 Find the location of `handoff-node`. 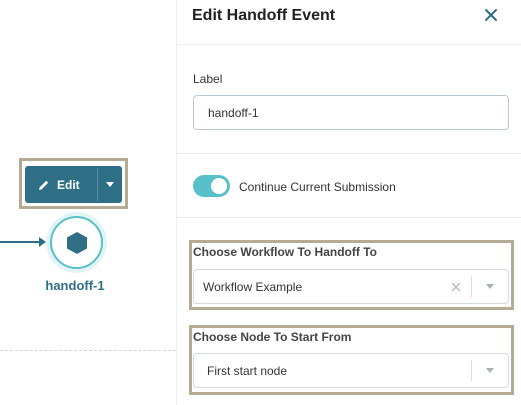

handoff-node is located at coordinates (76, 242).